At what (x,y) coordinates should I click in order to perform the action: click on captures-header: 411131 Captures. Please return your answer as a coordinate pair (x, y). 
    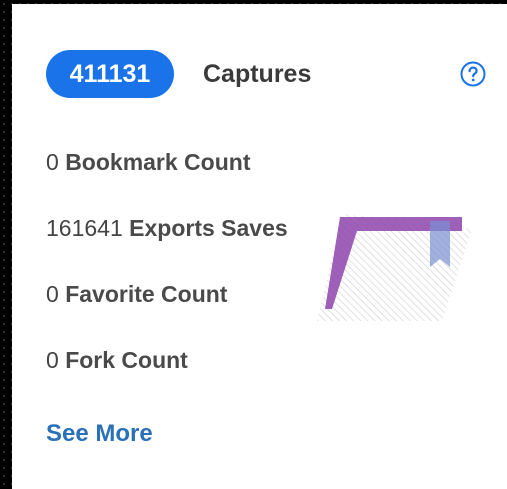
    Looking at the image, I should click on (271, 75).